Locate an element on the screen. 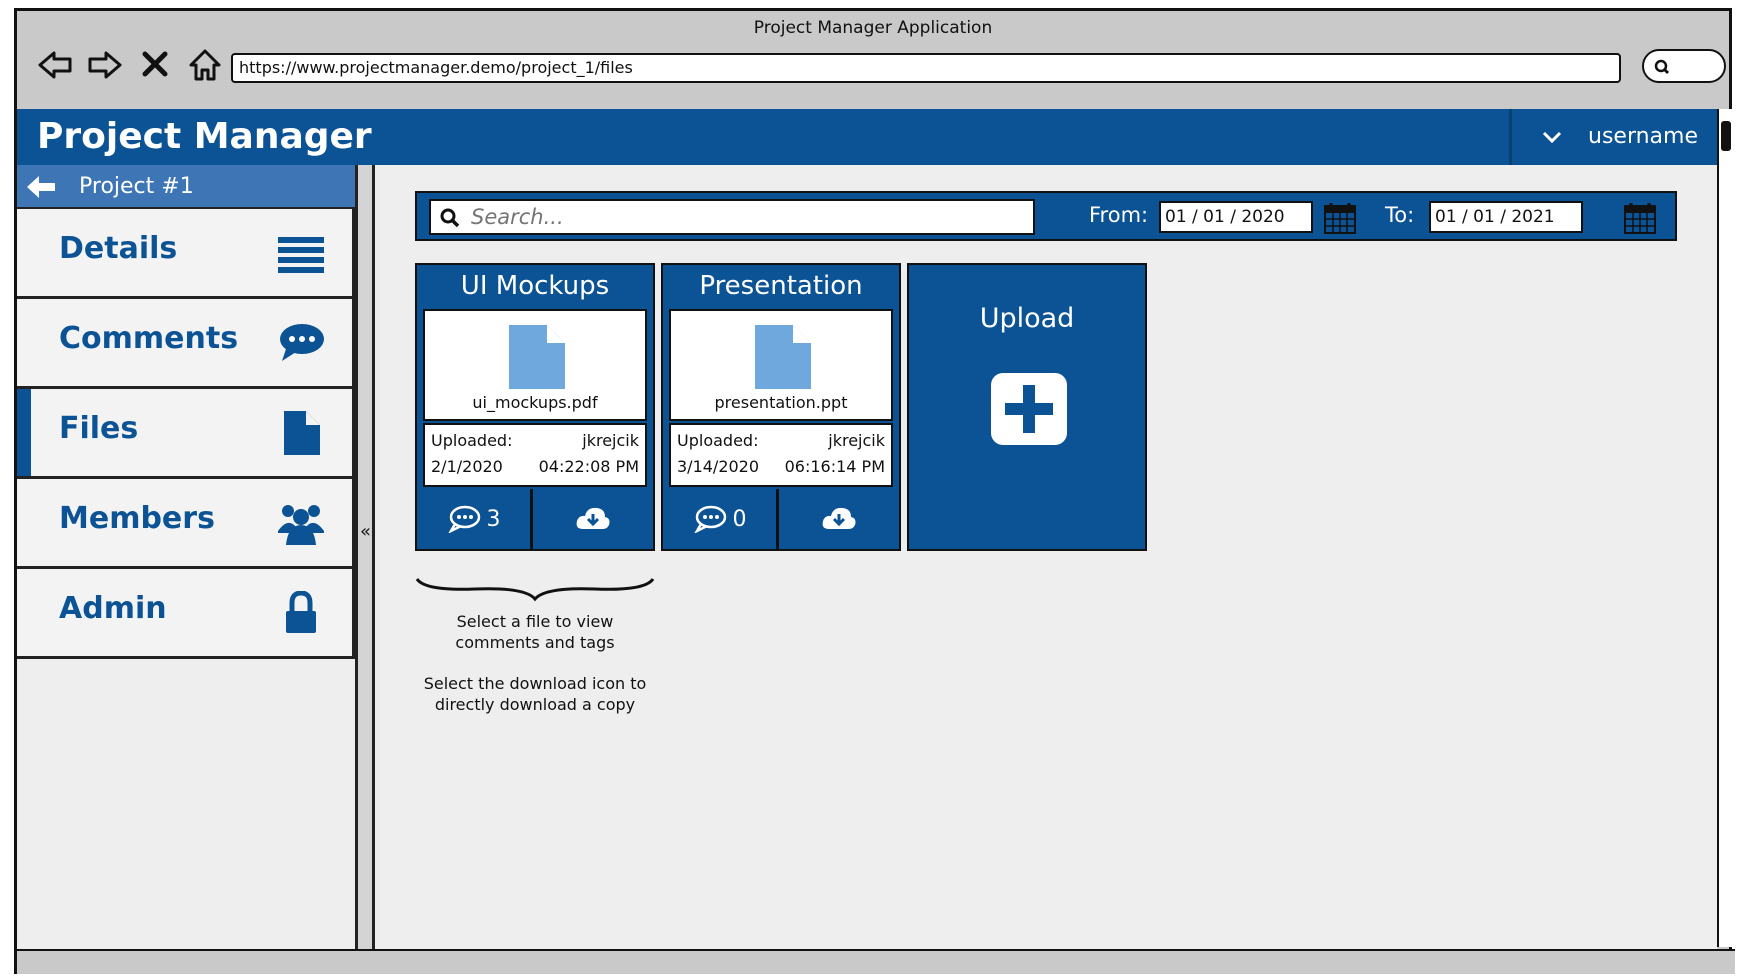 The height and width of the screenshot is (979, 1739). upload-date: 2/1/2020 is located at coordinates (467, 466).